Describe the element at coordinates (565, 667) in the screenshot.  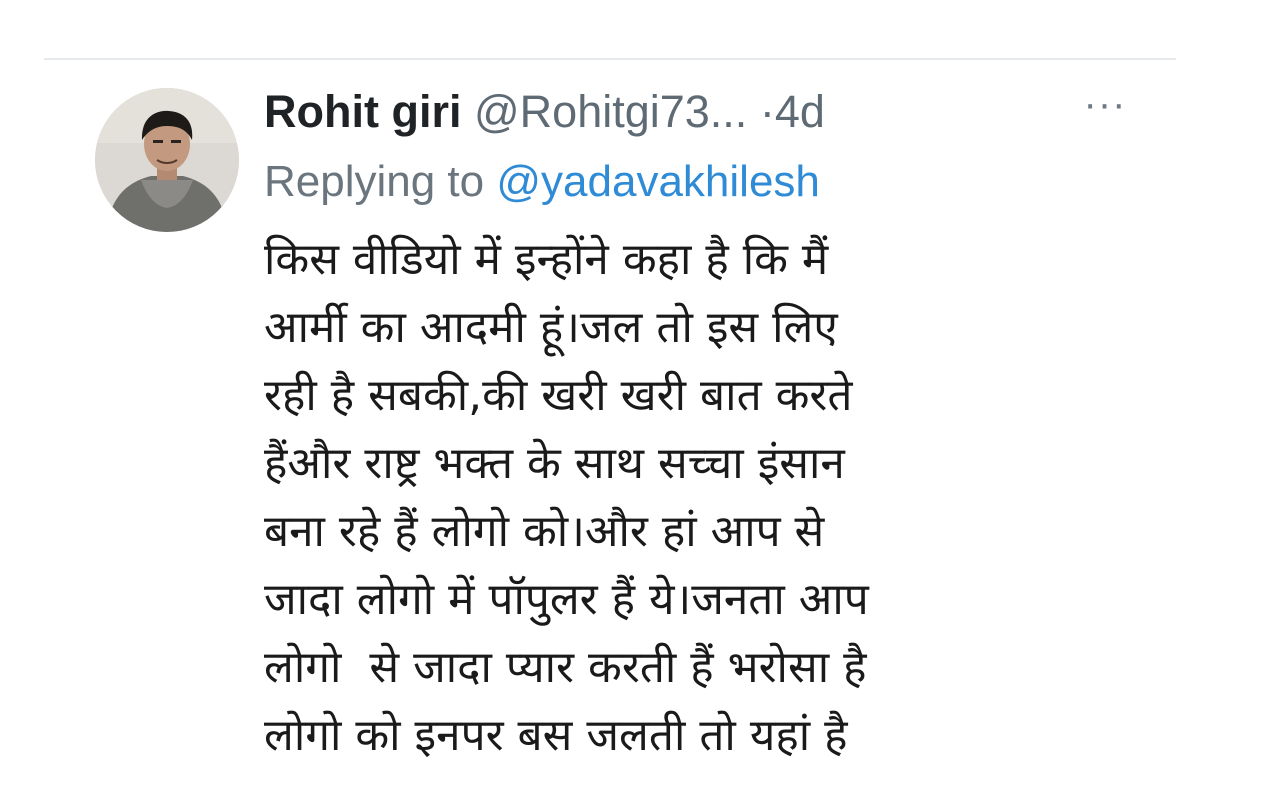
I see `tweet-text-line: लोगो से जादा प्यार करती हैं भरोसा है` at that location.